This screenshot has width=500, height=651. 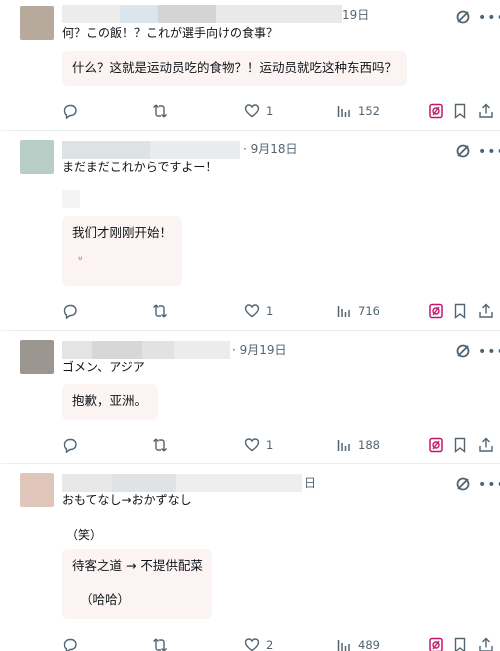 I want to click on like-button: 2, so click(x=258, y=643).